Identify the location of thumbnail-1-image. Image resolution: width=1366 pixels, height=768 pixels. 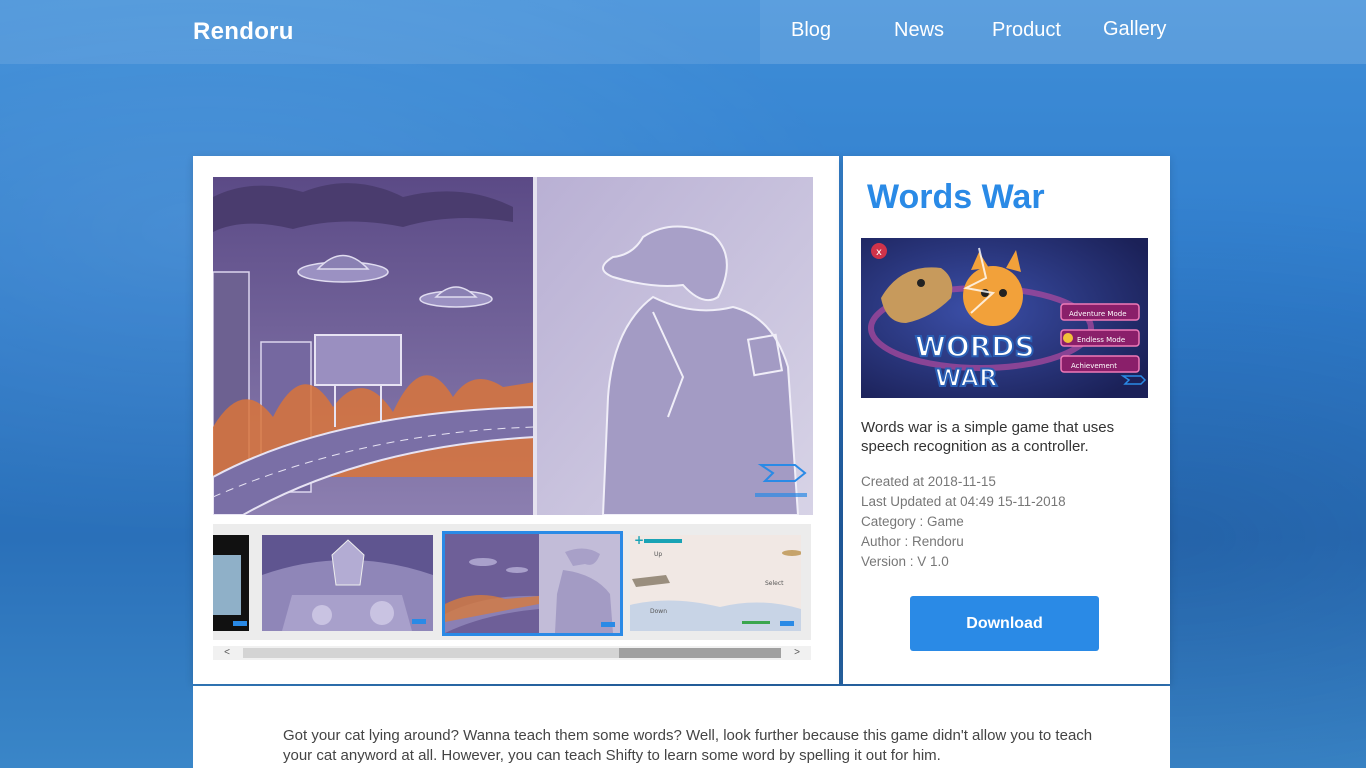
(231, 583).